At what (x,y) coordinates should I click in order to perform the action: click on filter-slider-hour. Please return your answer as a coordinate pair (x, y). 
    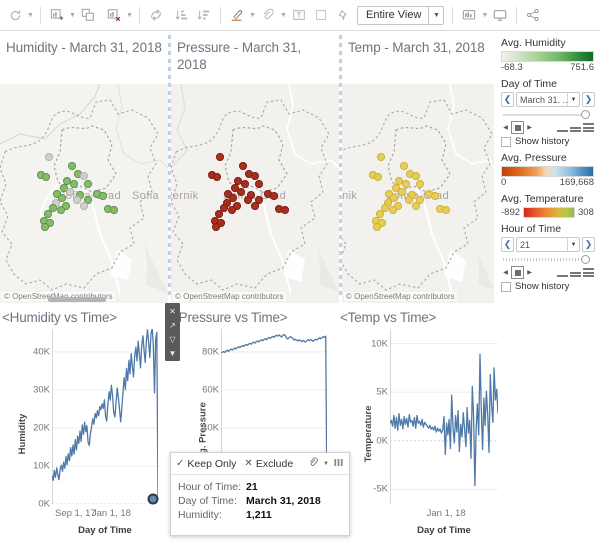
    Looking at the image, I should click on (547, 259).